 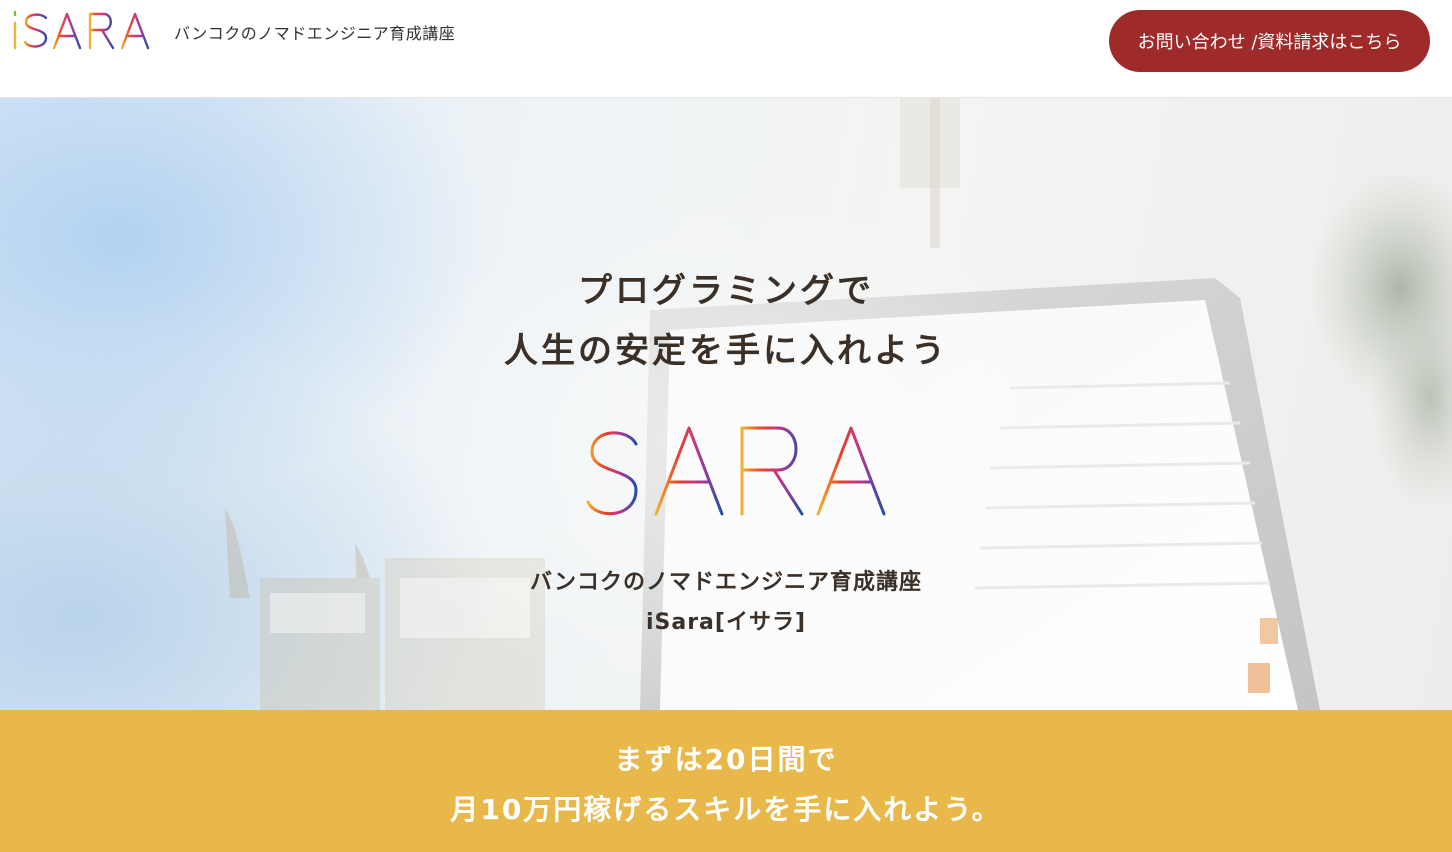 What do you see at coordinates (1269, 41) in the screenshot?
I see `contact-request-button: お問い合わせ /資料請求はこちら` at bounding box center [1269, 41].